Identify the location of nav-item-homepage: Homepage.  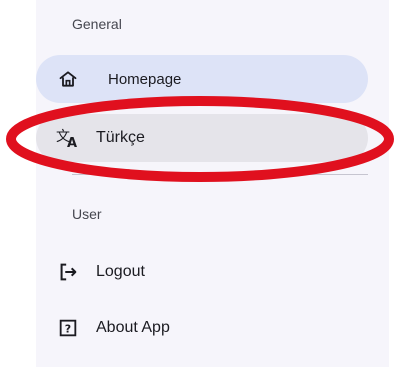
(202, 79).